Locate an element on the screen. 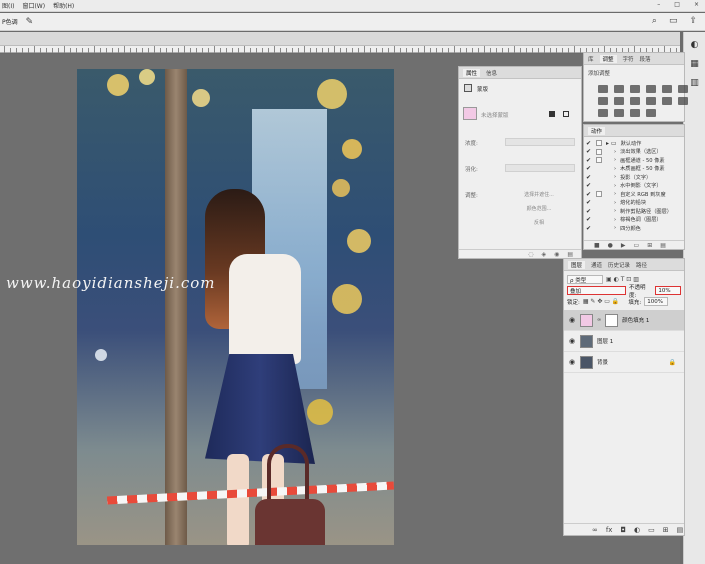 This screenshot has width=705, height=564. tab-channels: 通道 is located at coordinates (596, 265).